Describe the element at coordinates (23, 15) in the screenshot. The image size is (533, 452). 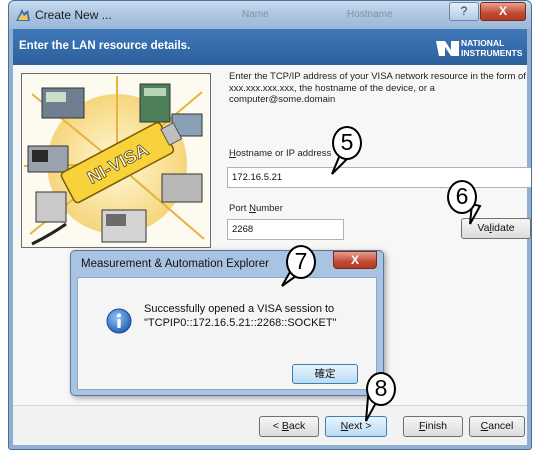
I see `ni-app-icon` at that location.